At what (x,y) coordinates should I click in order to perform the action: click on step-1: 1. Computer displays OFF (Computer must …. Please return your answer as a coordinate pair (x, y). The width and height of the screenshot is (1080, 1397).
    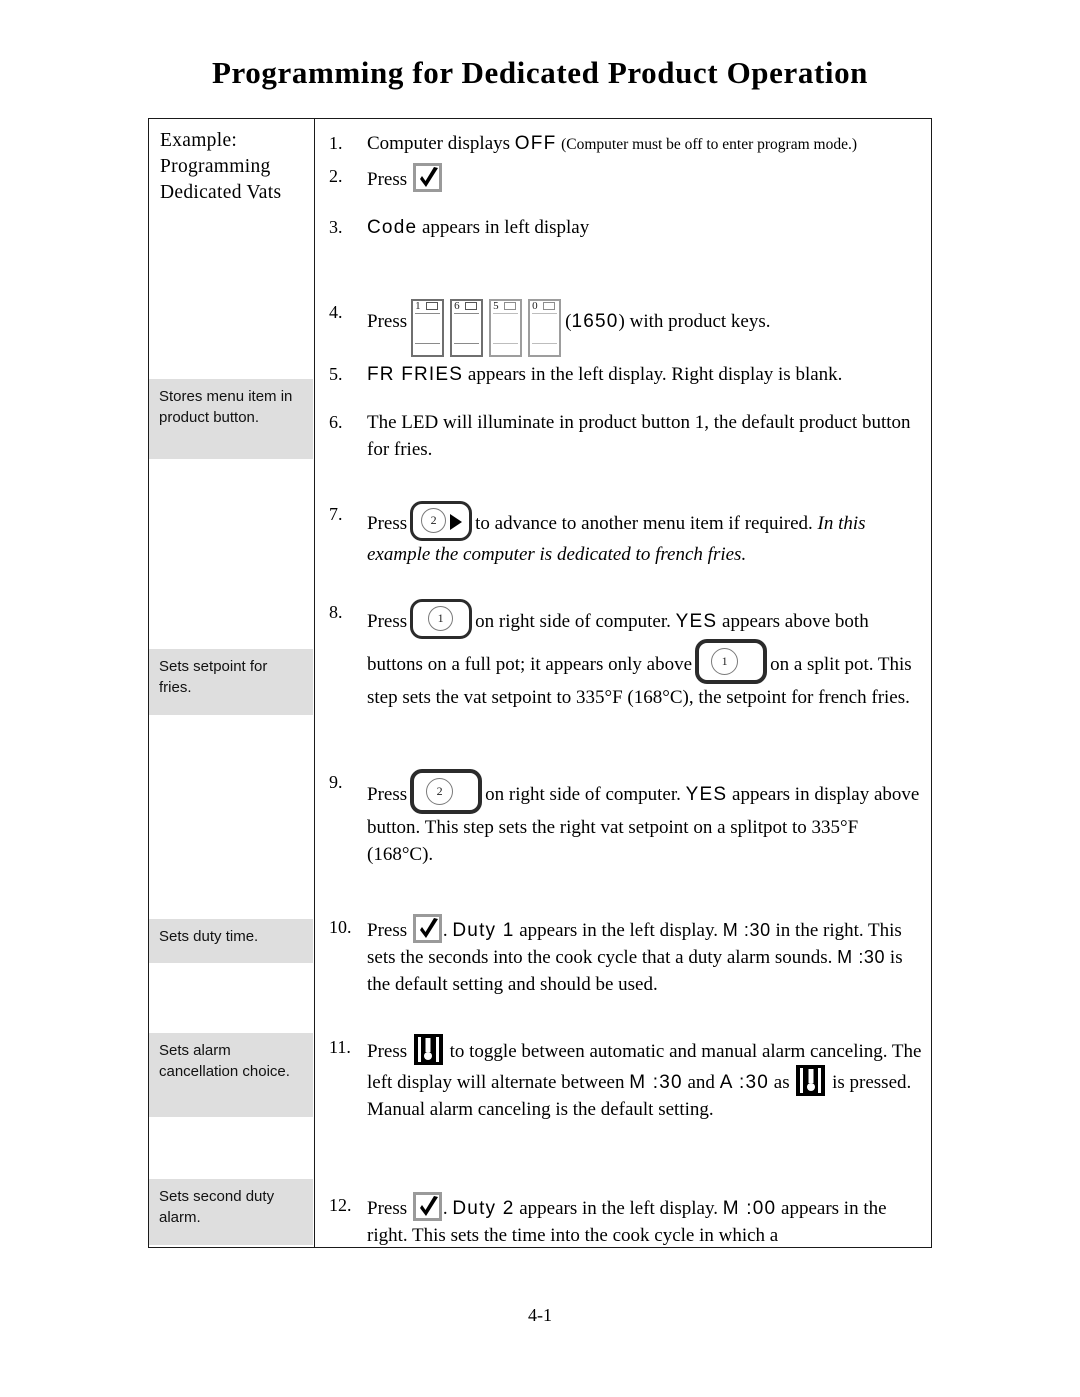
    Looking at the image, I should click on (624, 144).